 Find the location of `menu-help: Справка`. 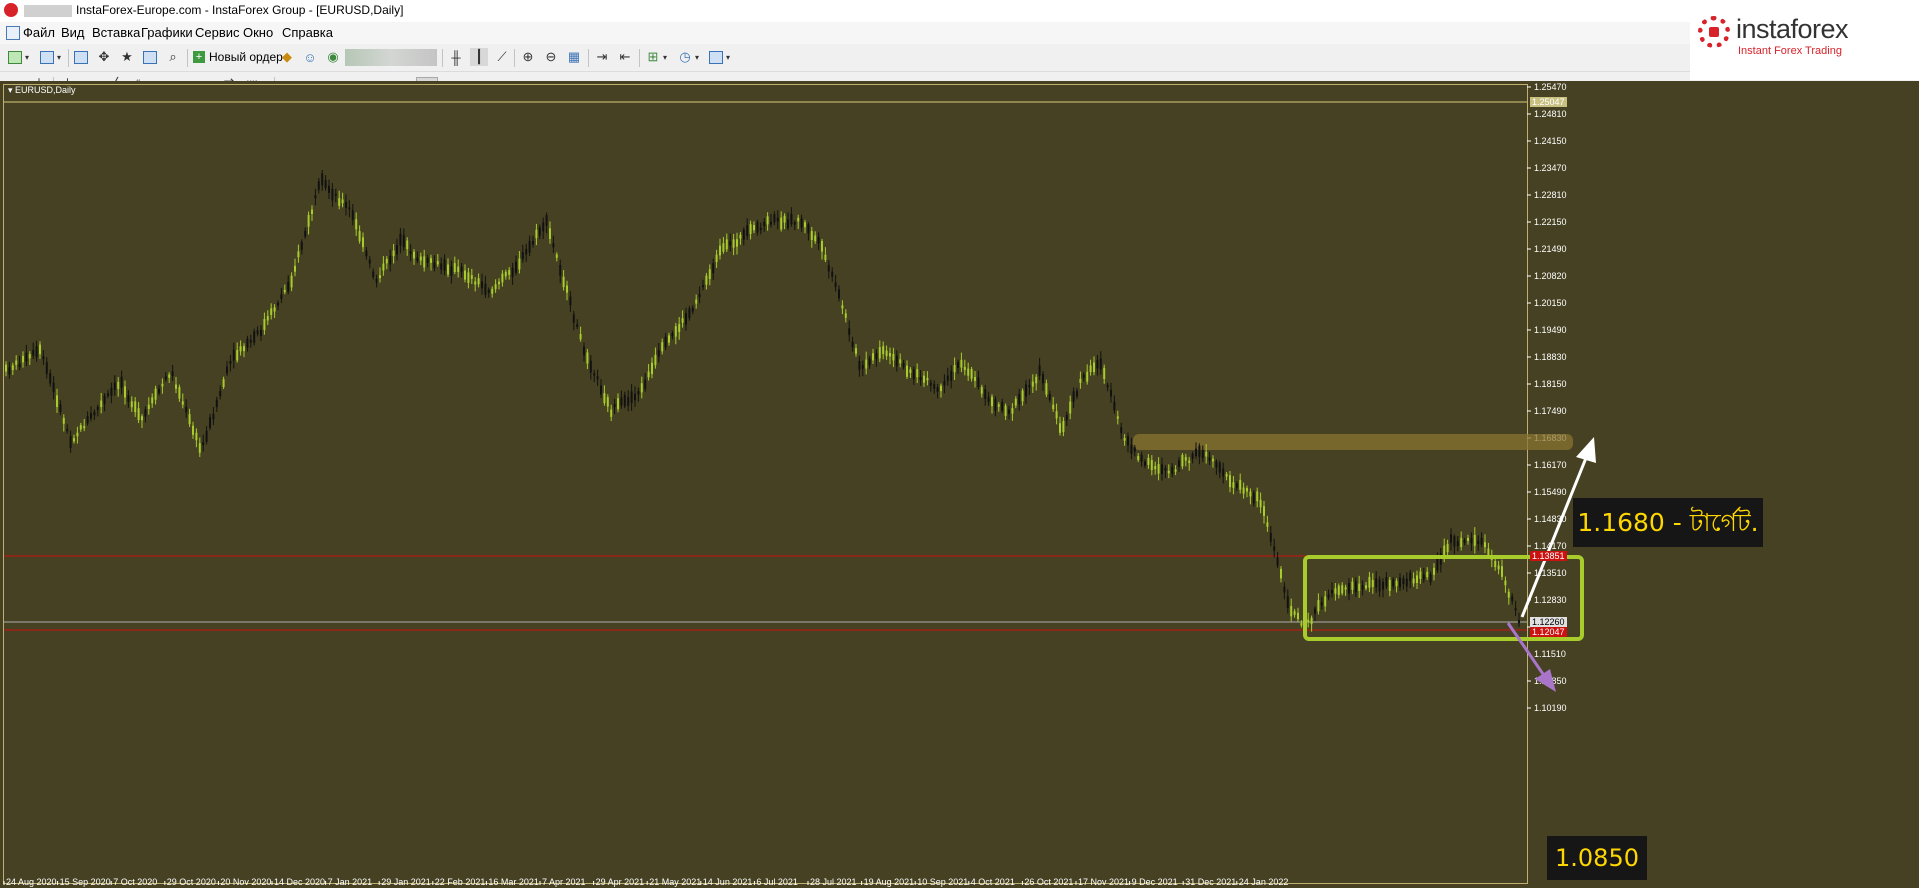

menu-help: Справка is located at coordinates (307, 32).